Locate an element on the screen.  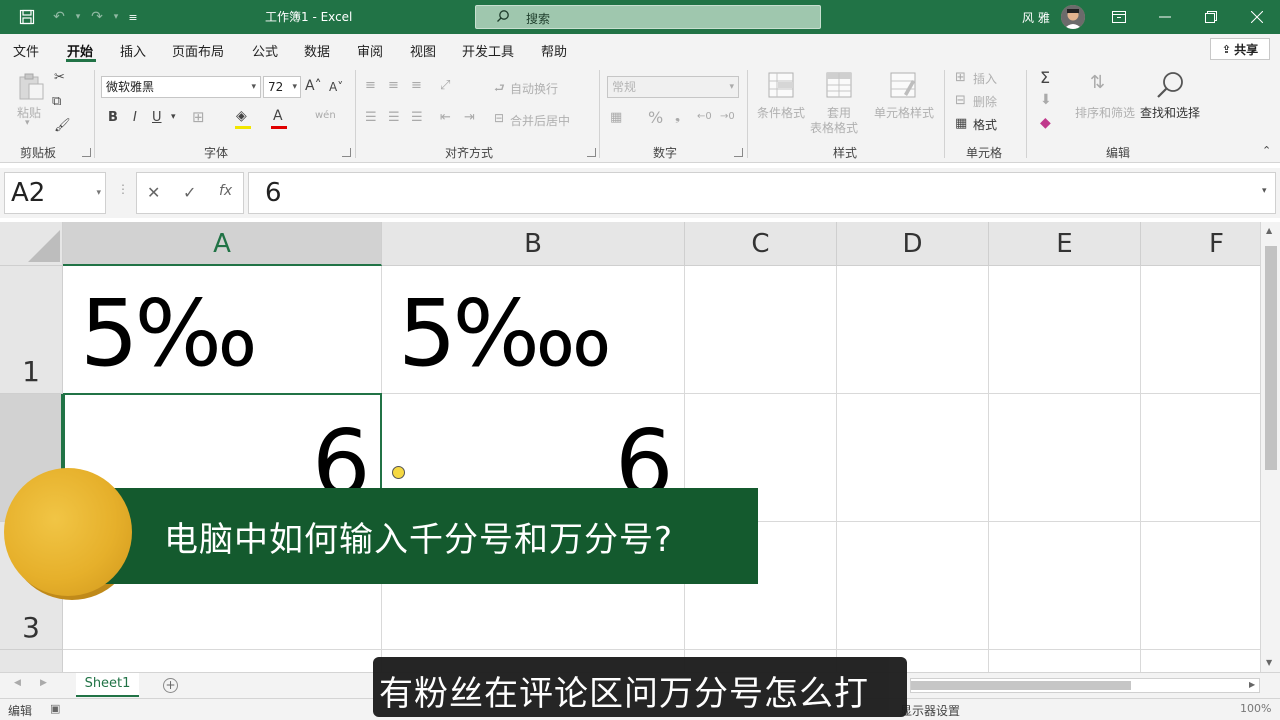
font-size-select: 72 ▾ is located at coordinates (282, 87).